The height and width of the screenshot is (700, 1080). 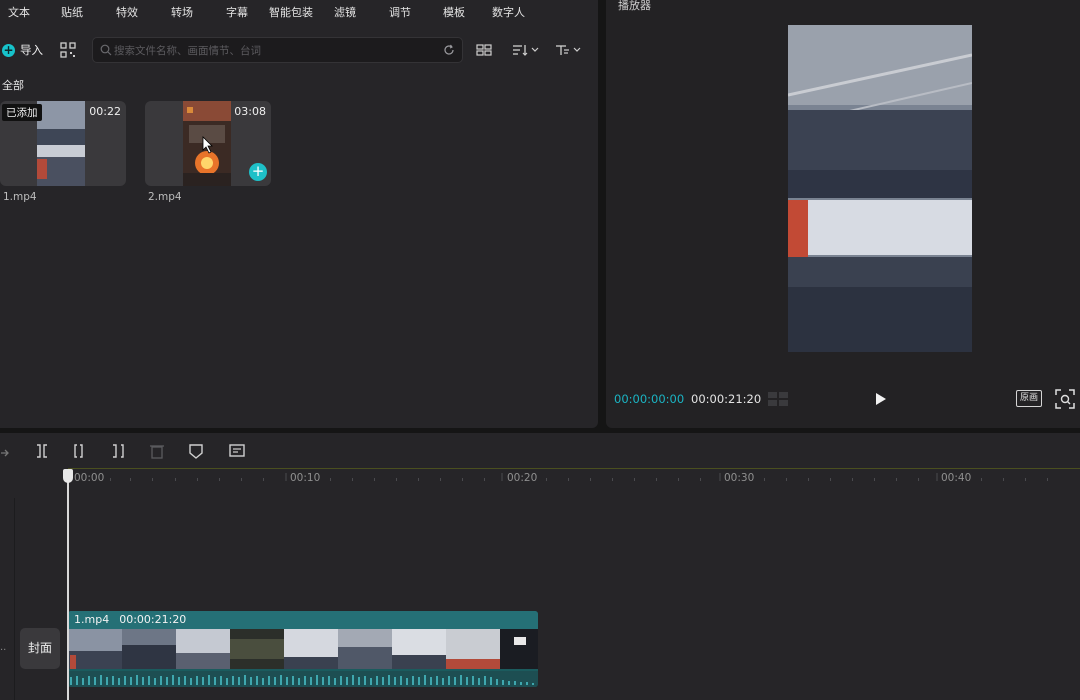 What do you see at coordinates (345, 12) in the screenshot?
I see `tab-filters: 滤镜` at bounding box center [345, 12].